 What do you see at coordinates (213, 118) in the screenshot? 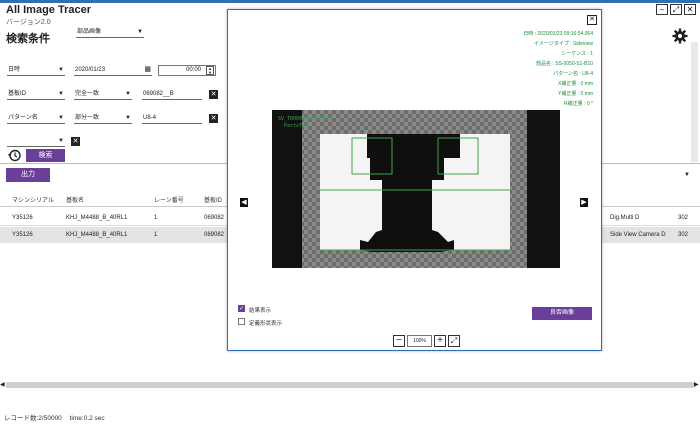
I see `pattern-remove-icon: ✕` at bounding box center [213, 118].